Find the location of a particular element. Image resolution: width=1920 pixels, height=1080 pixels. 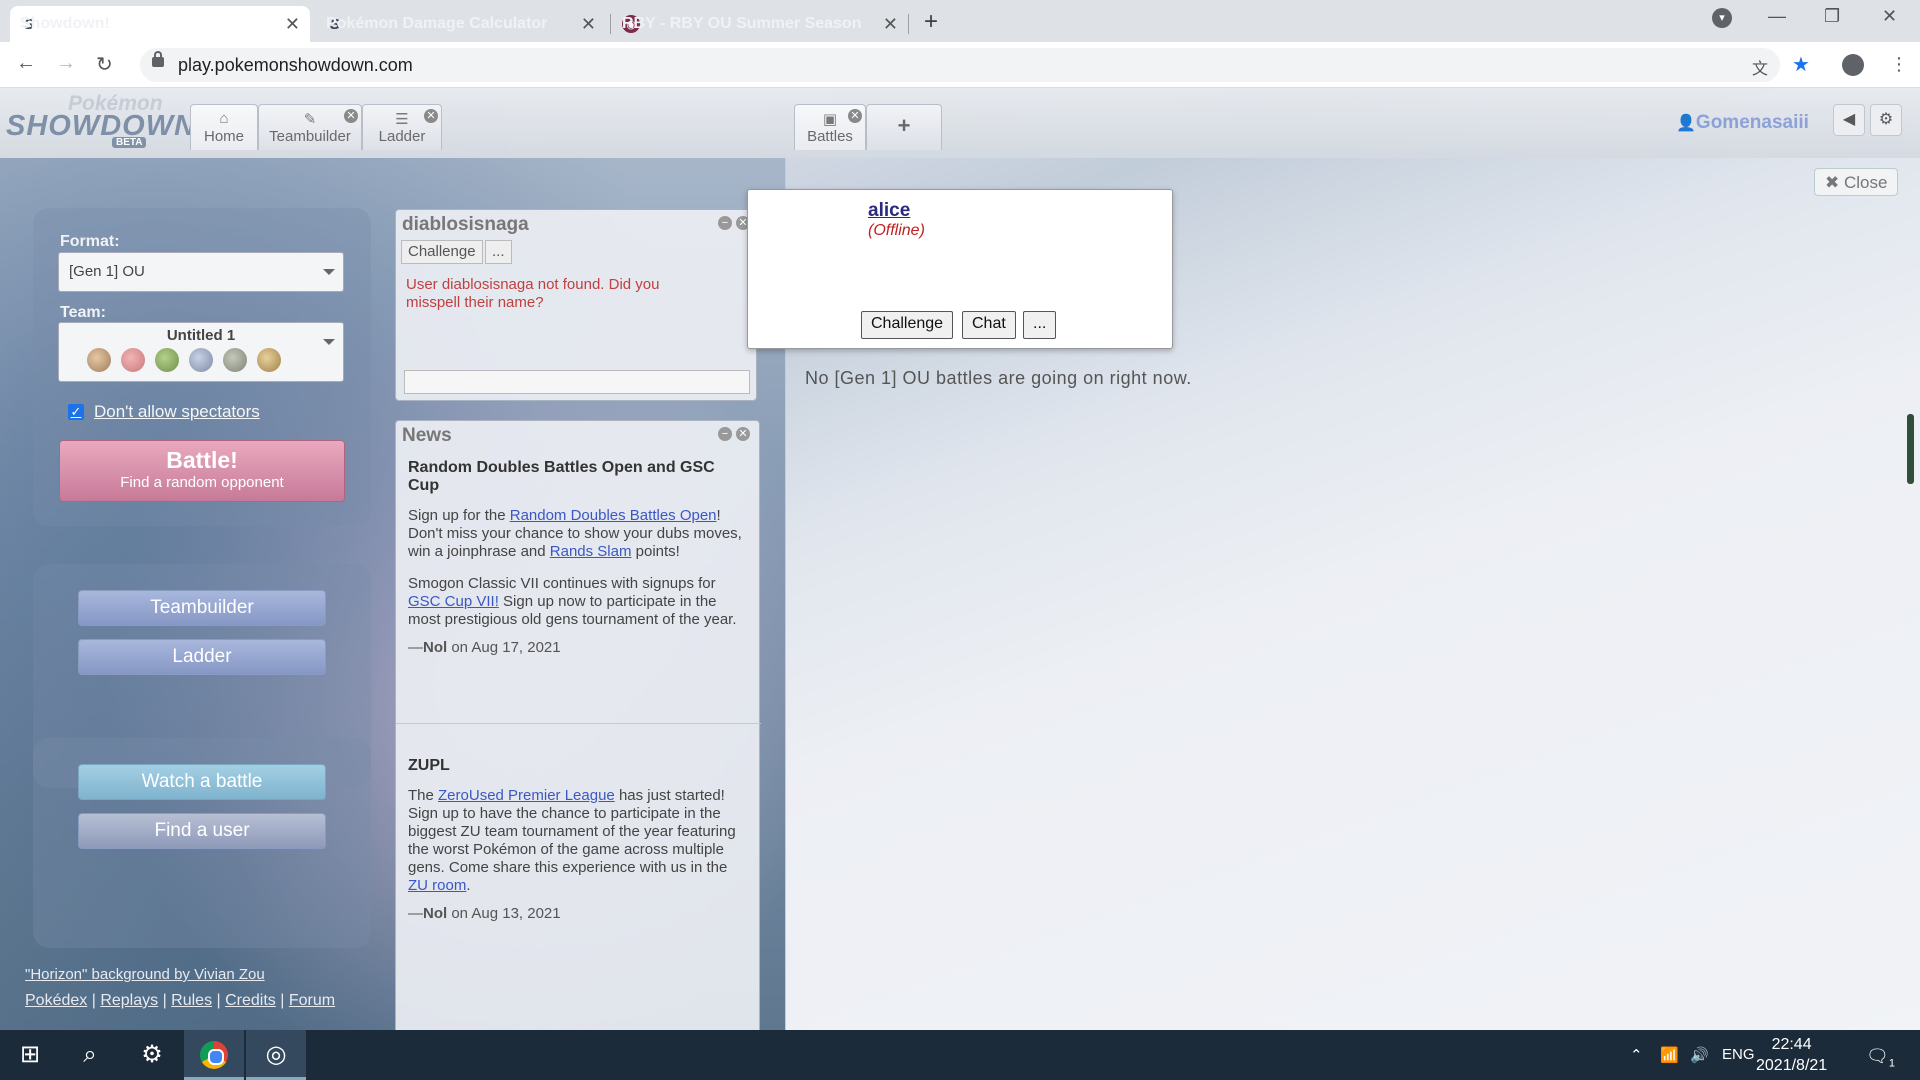

back-icon: ← is located at coordinates (26, 63).